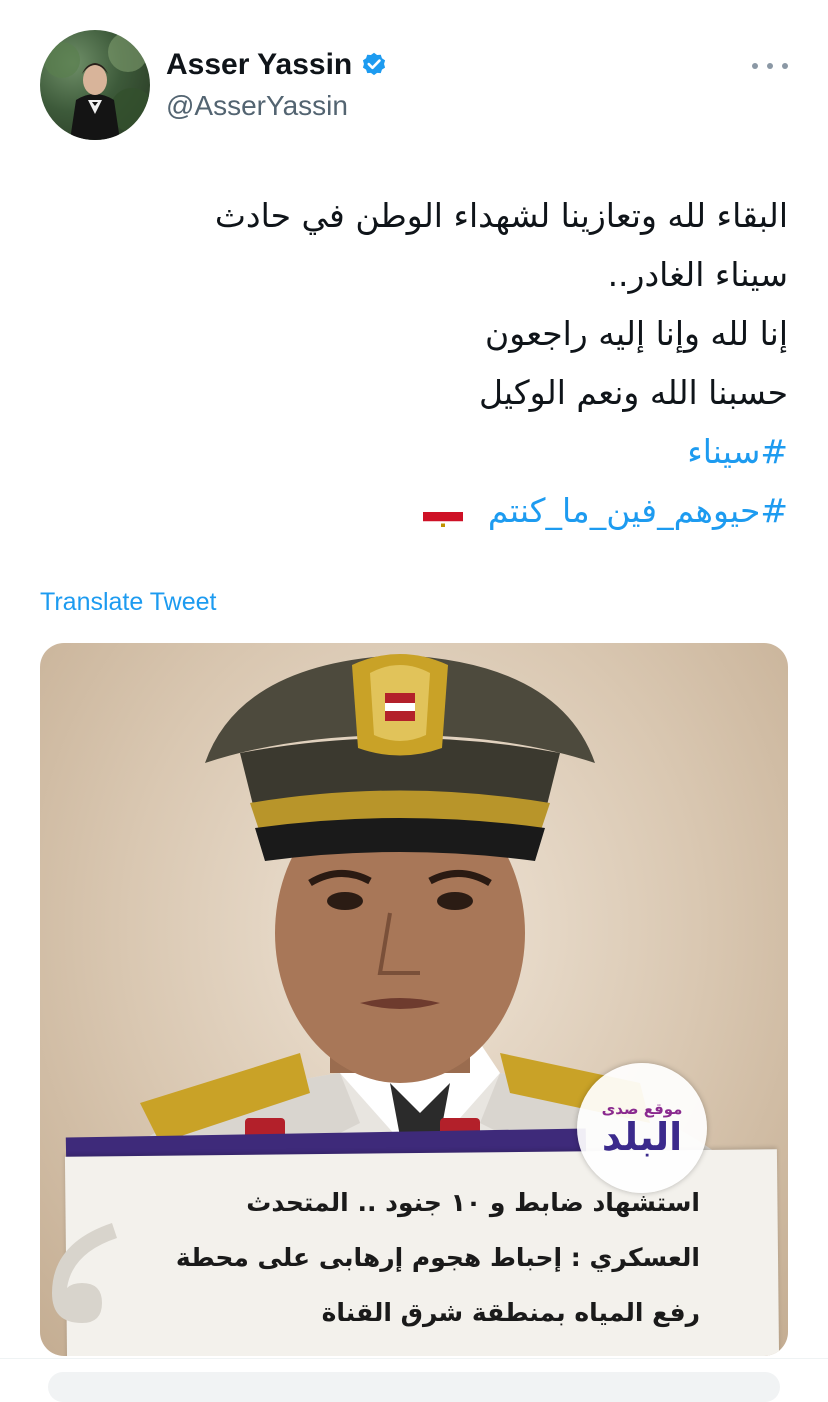 The width and height of the screenshot is (828, 1402). I want to click on ellipsis-icon, so click(770, 66).